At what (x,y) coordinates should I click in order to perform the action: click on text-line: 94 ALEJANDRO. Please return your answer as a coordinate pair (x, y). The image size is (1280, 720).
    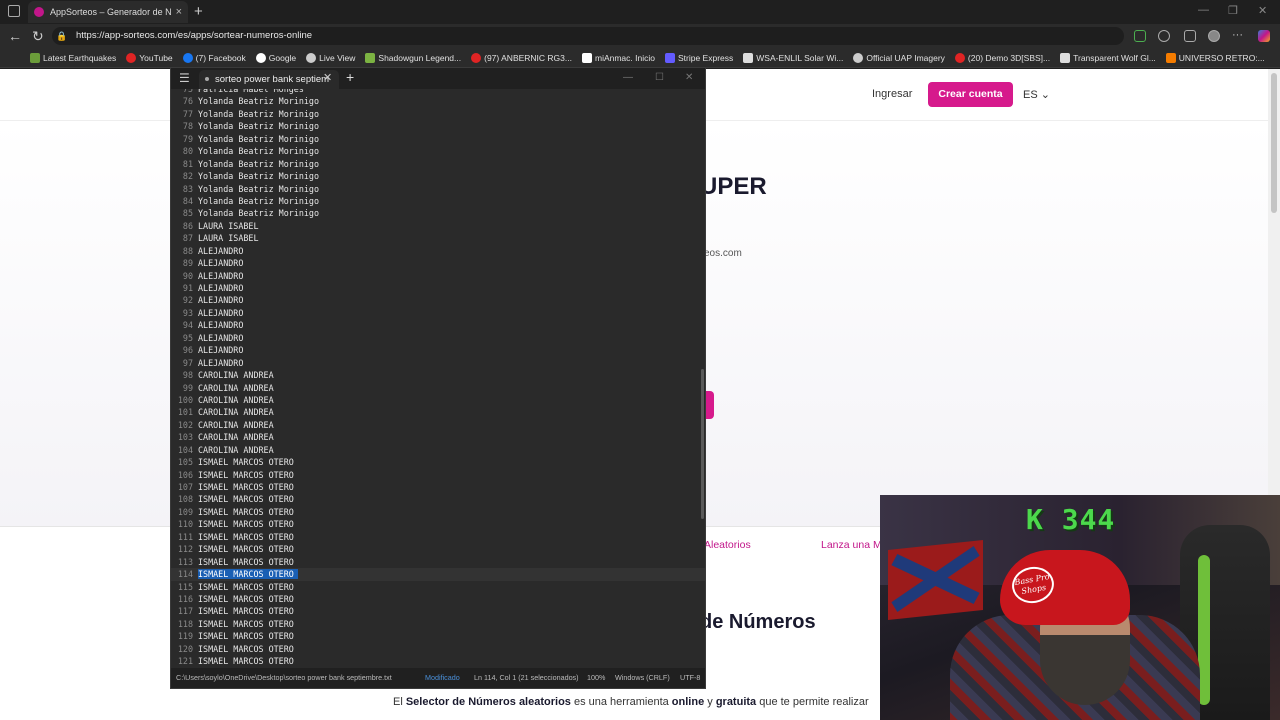
    Looking at the image, I should click on (438, 325).